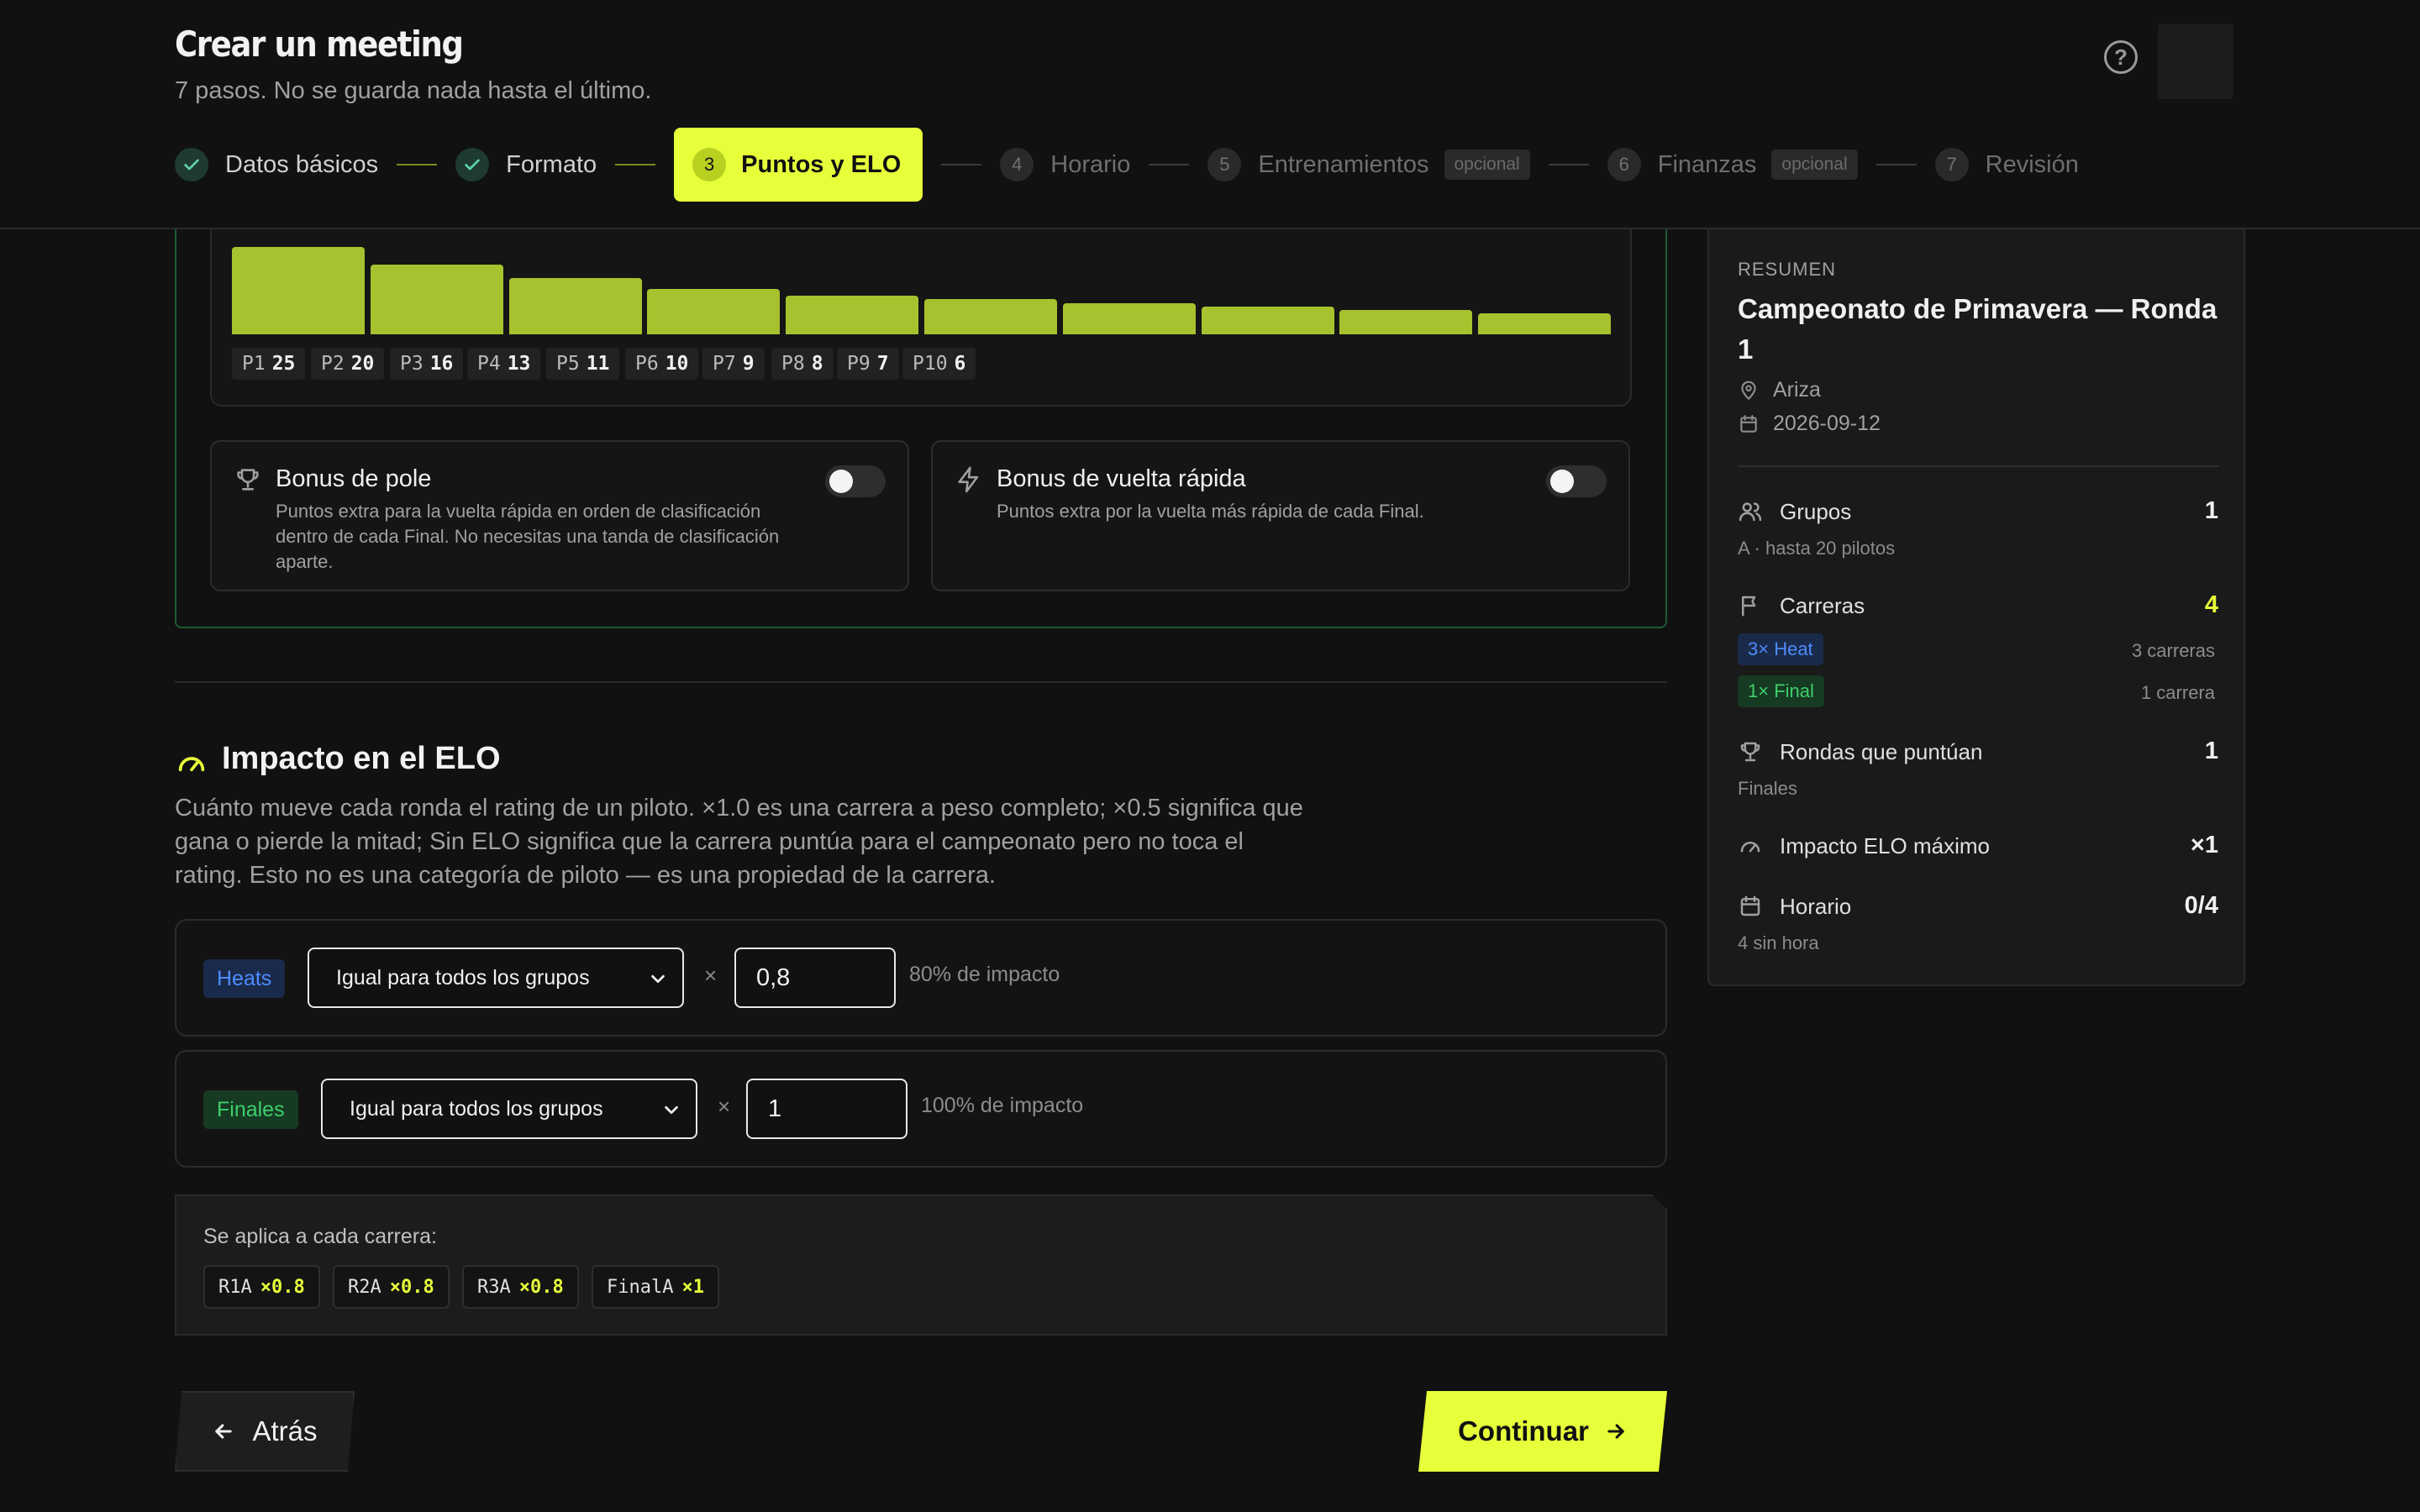 The height and width of the screenshot is (1512, 2420). I want to click on step-formato: Formato, so click(526, 165).